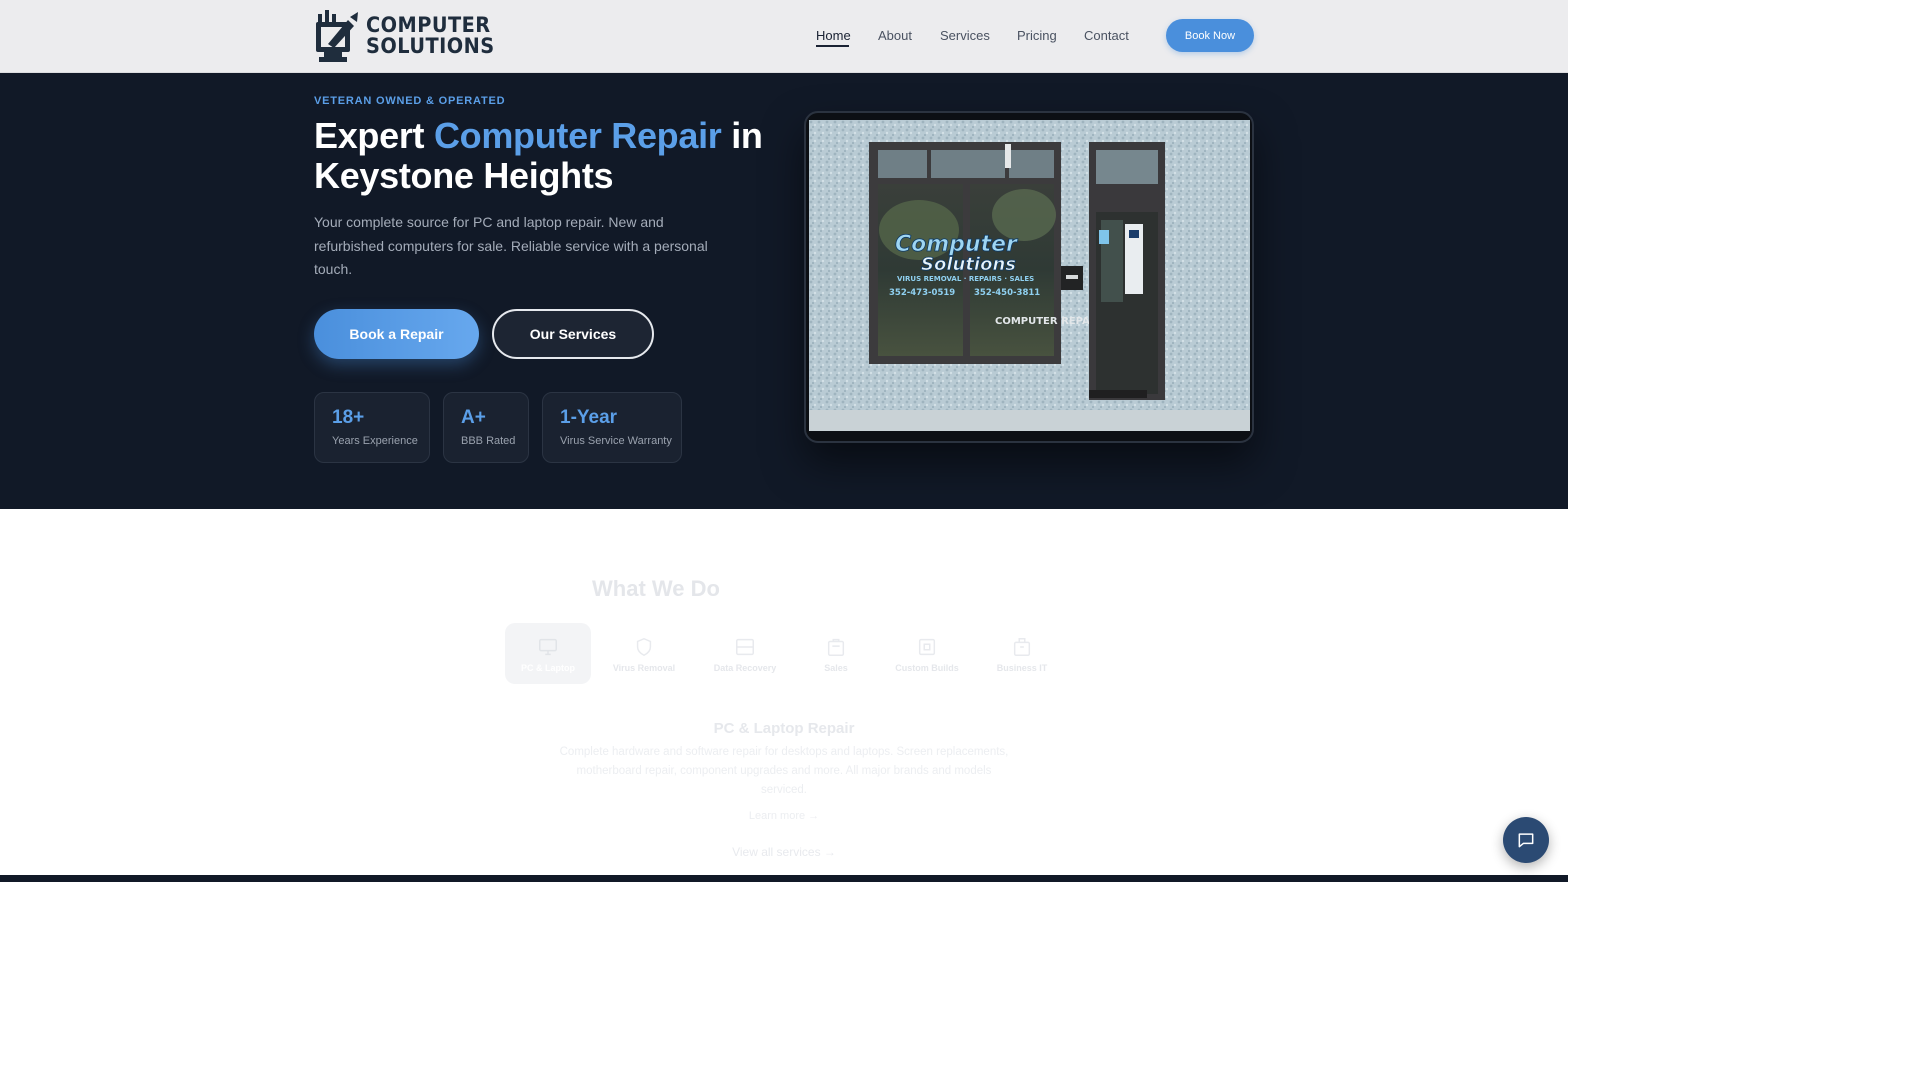 This screenshot has height=1080, width=1920. Describe the element at coordinates (375, 441) in the screenshot. I see `stat-label: Years Experience` at that location.